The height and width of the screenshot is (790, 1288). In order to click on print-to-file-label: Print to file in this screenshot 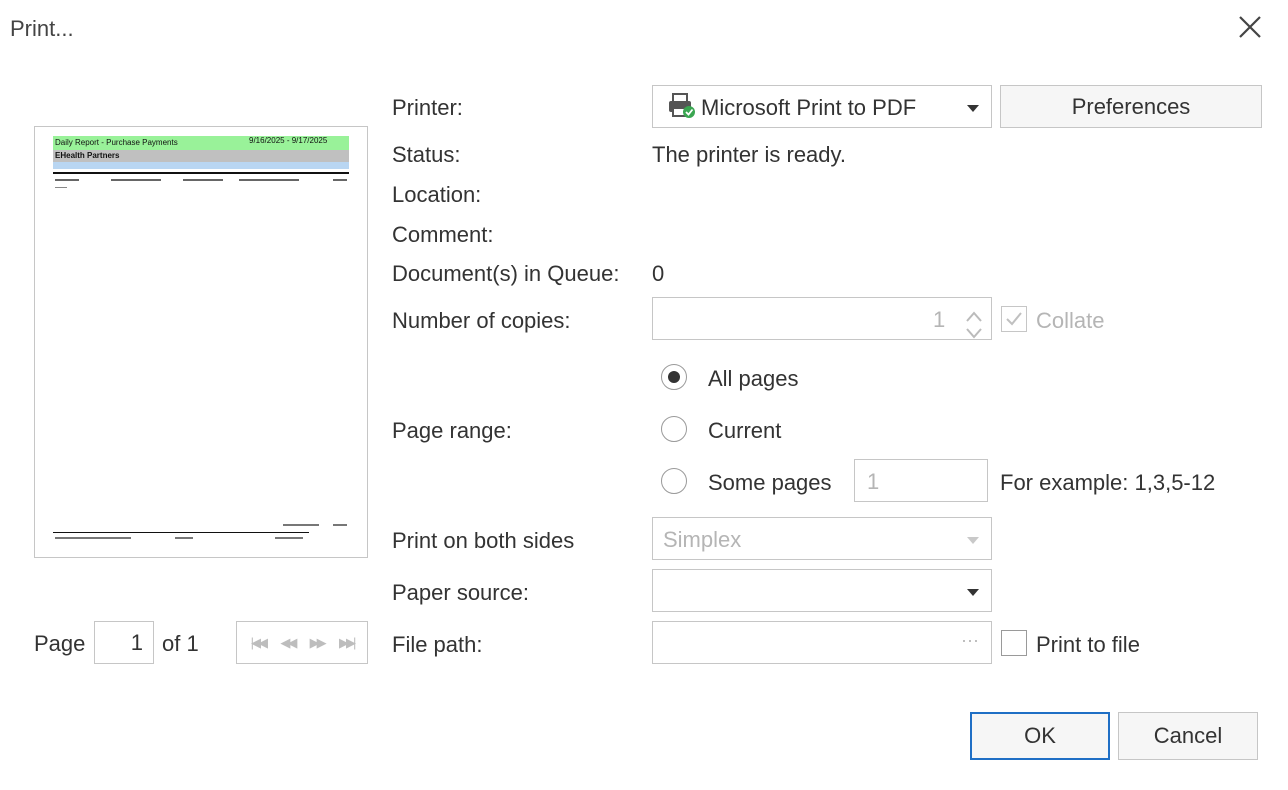, I will do `click(1088, 644)`.